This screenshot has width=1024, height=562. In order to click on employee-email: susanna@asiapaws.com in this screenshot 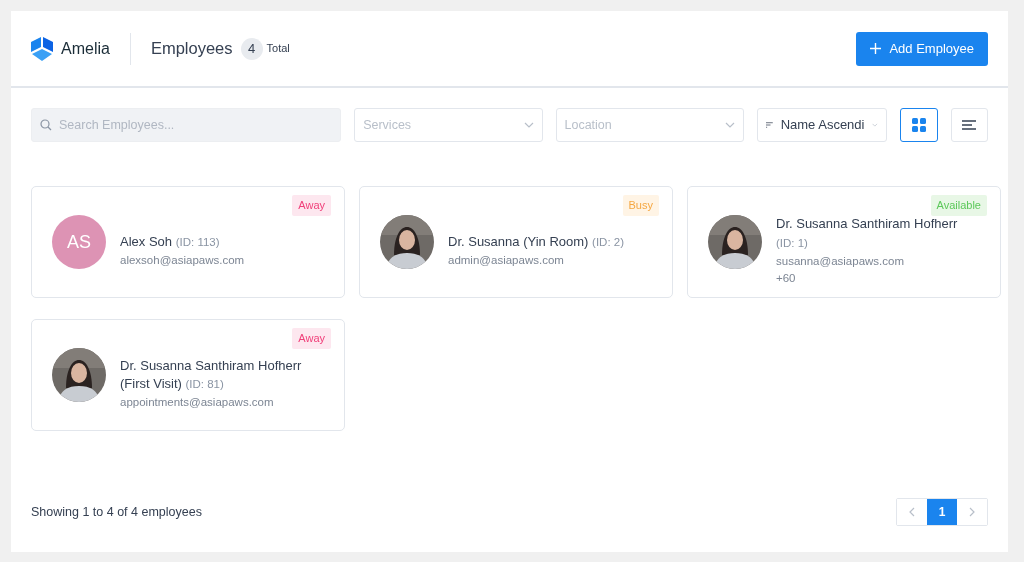, I will do `click(841, 261)`.